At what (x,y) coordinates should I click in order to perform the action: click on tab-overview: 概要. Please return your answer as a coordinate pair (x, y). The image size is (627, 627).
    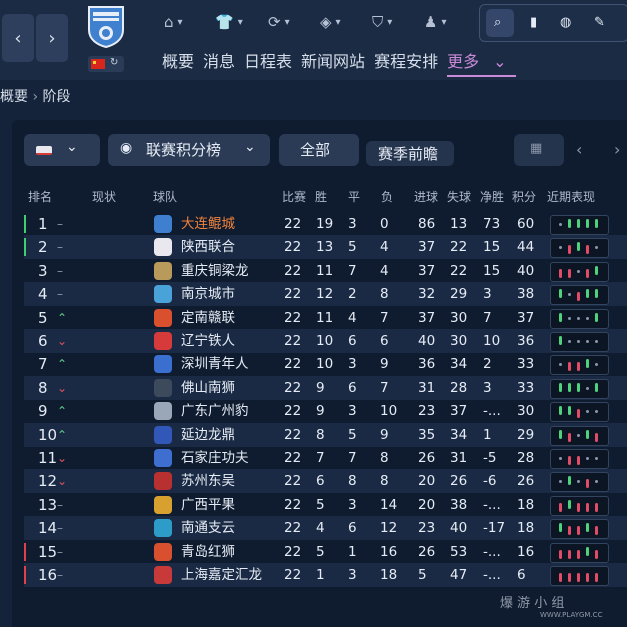
    Looking at the image, I should click on (178, 62).